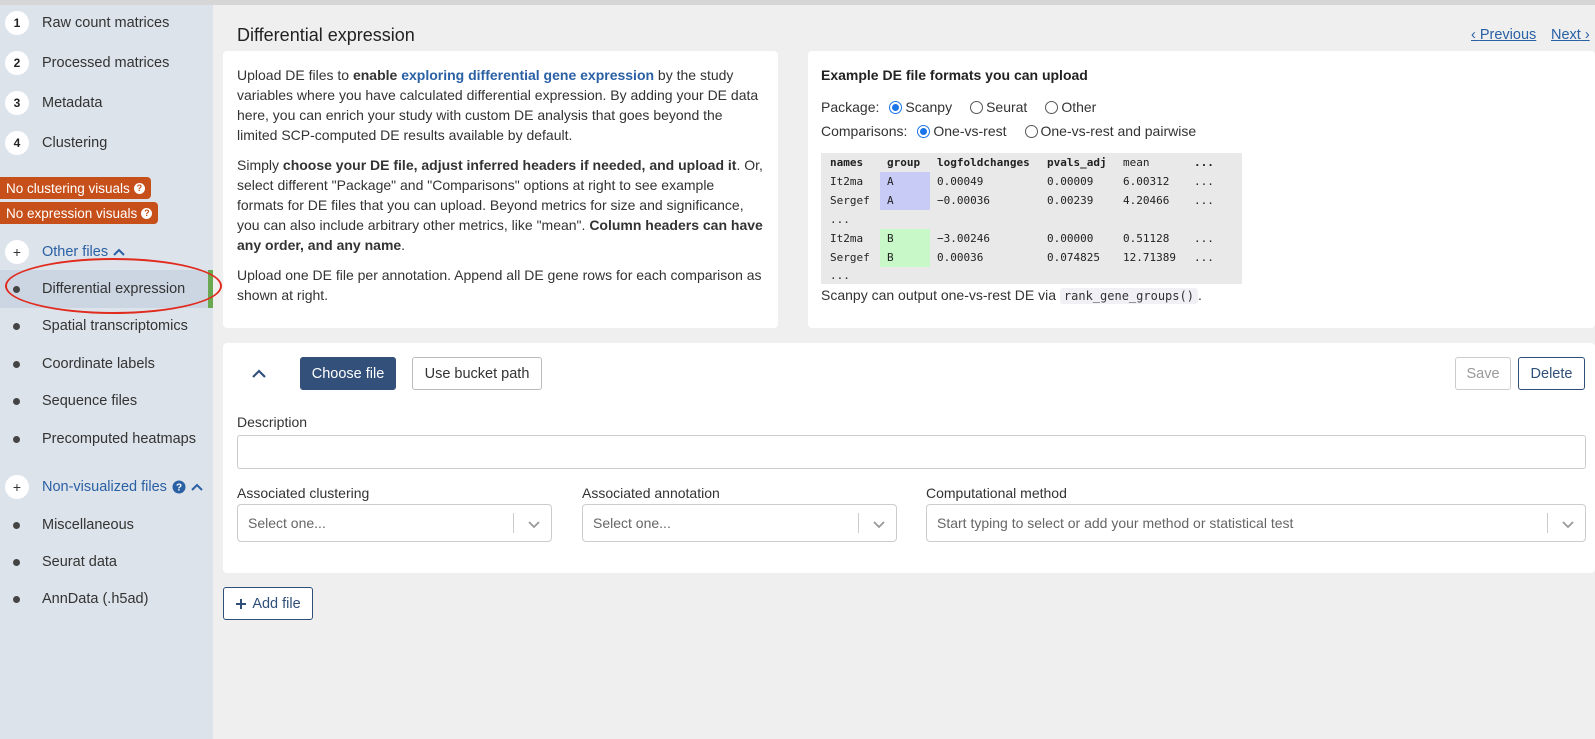 The height and width of the screenshot is (739, 1595). I want to click on example-title: Example DE file formats you can upload, so click(954, 75).